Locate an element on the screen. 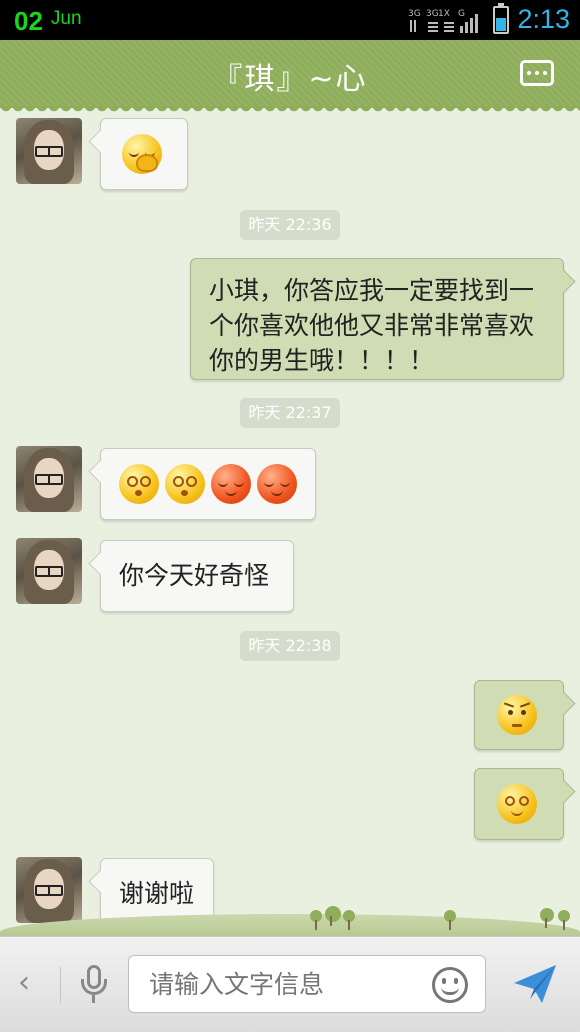 The height and width of the screenshot is (1032, 580). confused-emoji-icon is located at coordinates (517, 804).